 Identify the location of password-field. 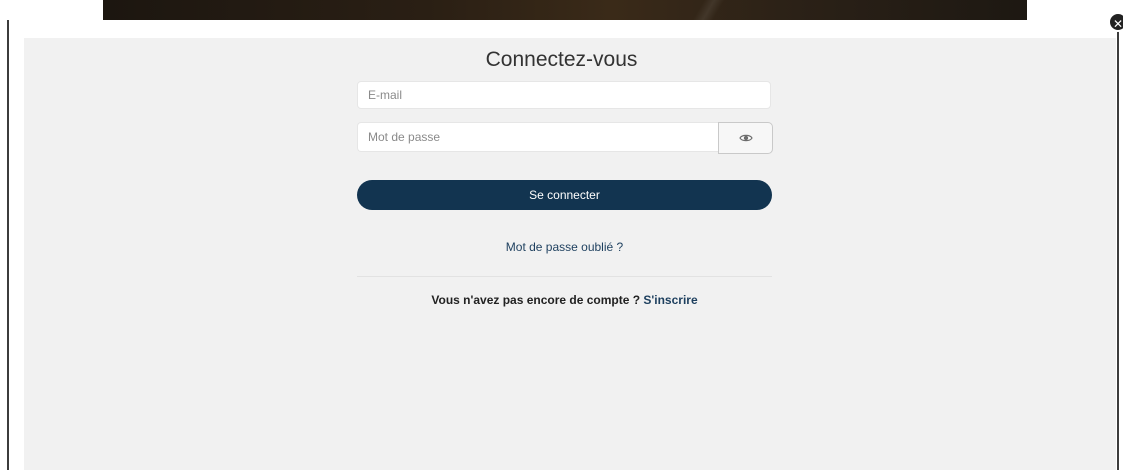
(538, 137).